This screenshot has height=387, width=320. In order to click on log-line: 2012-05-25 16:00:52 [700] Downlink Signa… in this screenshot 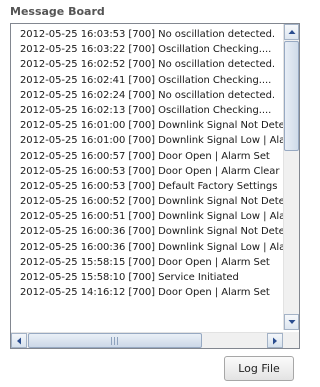, I will do `click(151, 202)`.